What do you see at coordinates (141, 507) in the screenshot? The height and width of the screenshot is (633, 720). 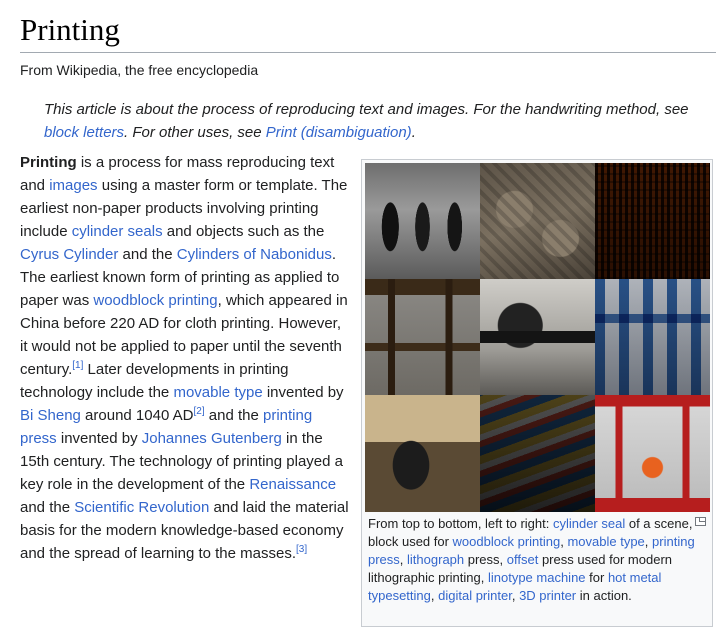 I see `link-scientific-revolution: Scientific Revolution` at bounding box center [141, 507].